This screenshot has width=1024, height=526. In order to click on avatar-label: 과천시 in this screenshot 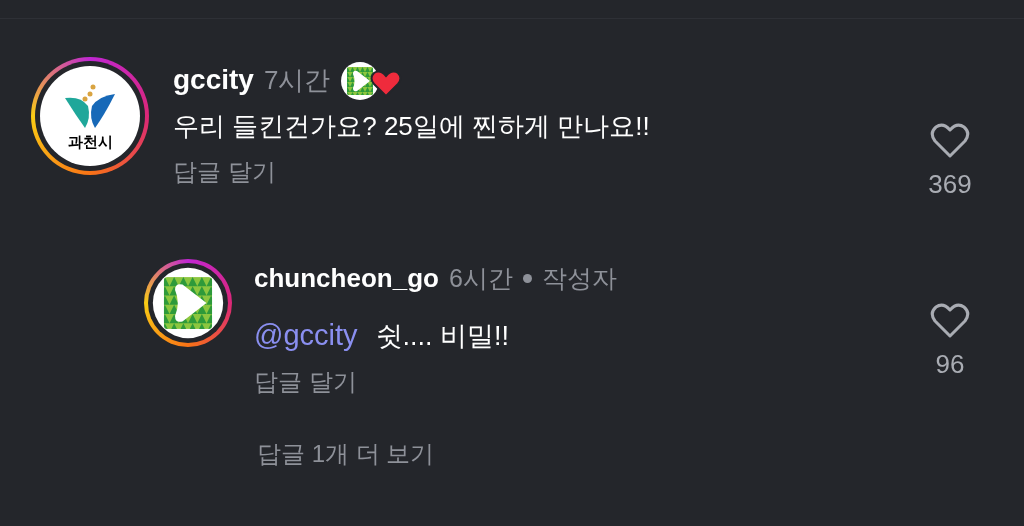, I will do `click(90, 141)`.